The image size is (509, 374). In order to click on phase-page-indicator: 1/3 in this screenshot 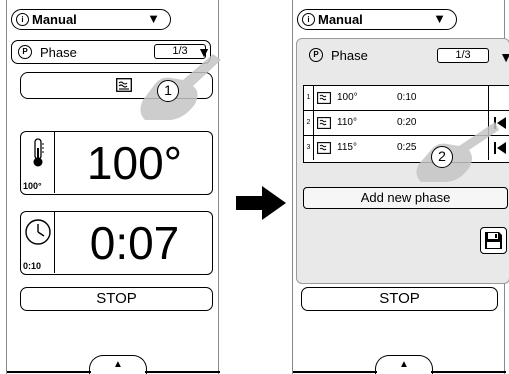, I will do `click(463, 55)`.